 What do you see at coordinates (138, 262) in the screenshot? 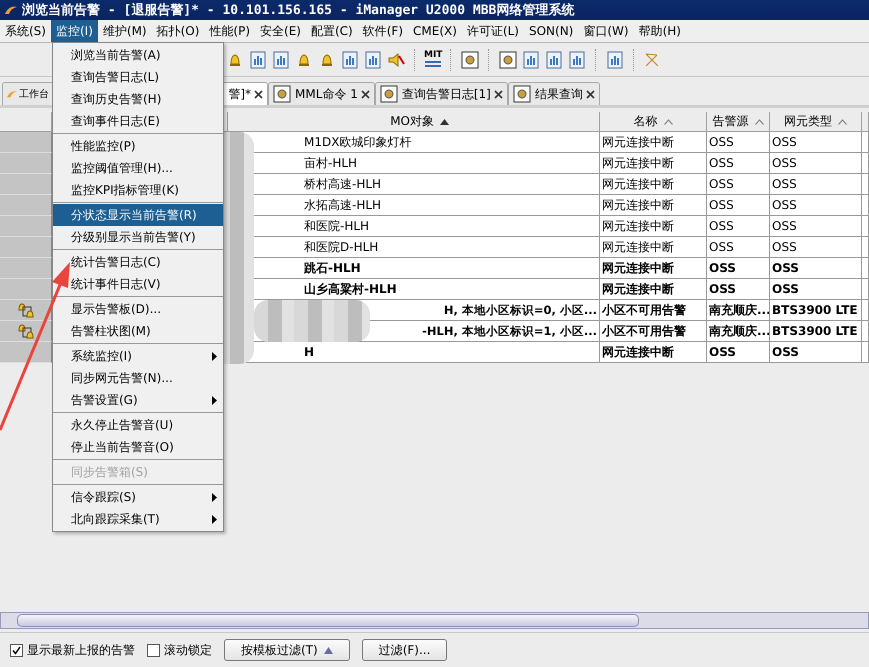
I see `menu-item: 统计告警日志(C)` at bounding box center [138, 262].